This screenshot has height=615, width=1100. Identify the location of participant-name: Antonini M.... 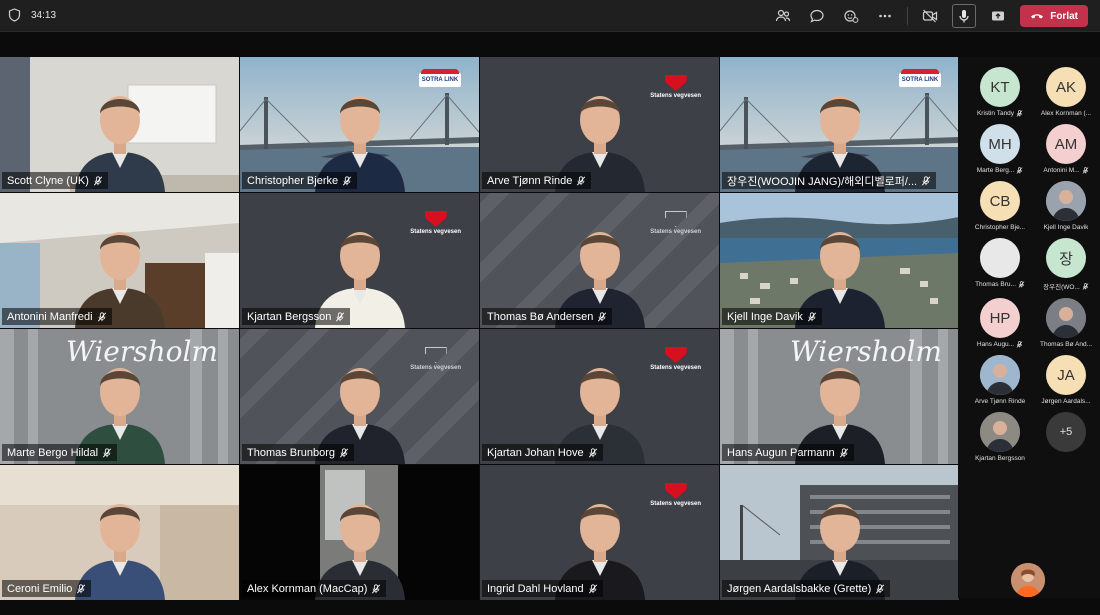
(1061, 170).